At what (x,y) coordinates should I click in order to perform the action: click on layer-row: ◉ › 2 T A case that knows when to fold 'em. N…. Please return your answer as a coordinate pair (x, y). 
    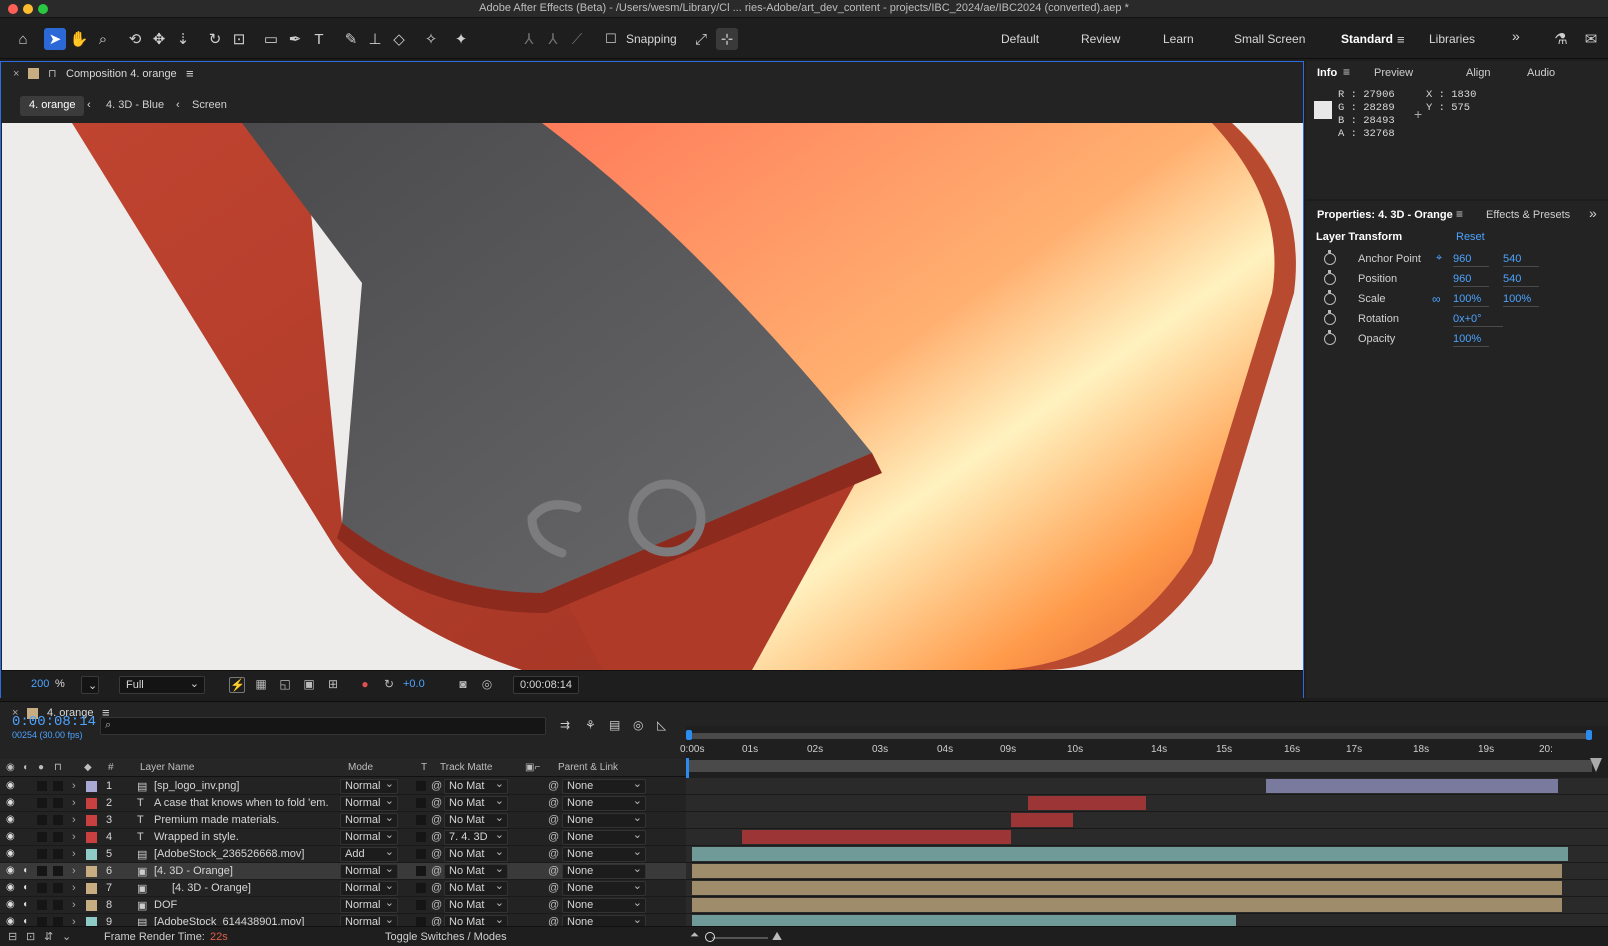
    Looking at the image, I should click on (343, 803).